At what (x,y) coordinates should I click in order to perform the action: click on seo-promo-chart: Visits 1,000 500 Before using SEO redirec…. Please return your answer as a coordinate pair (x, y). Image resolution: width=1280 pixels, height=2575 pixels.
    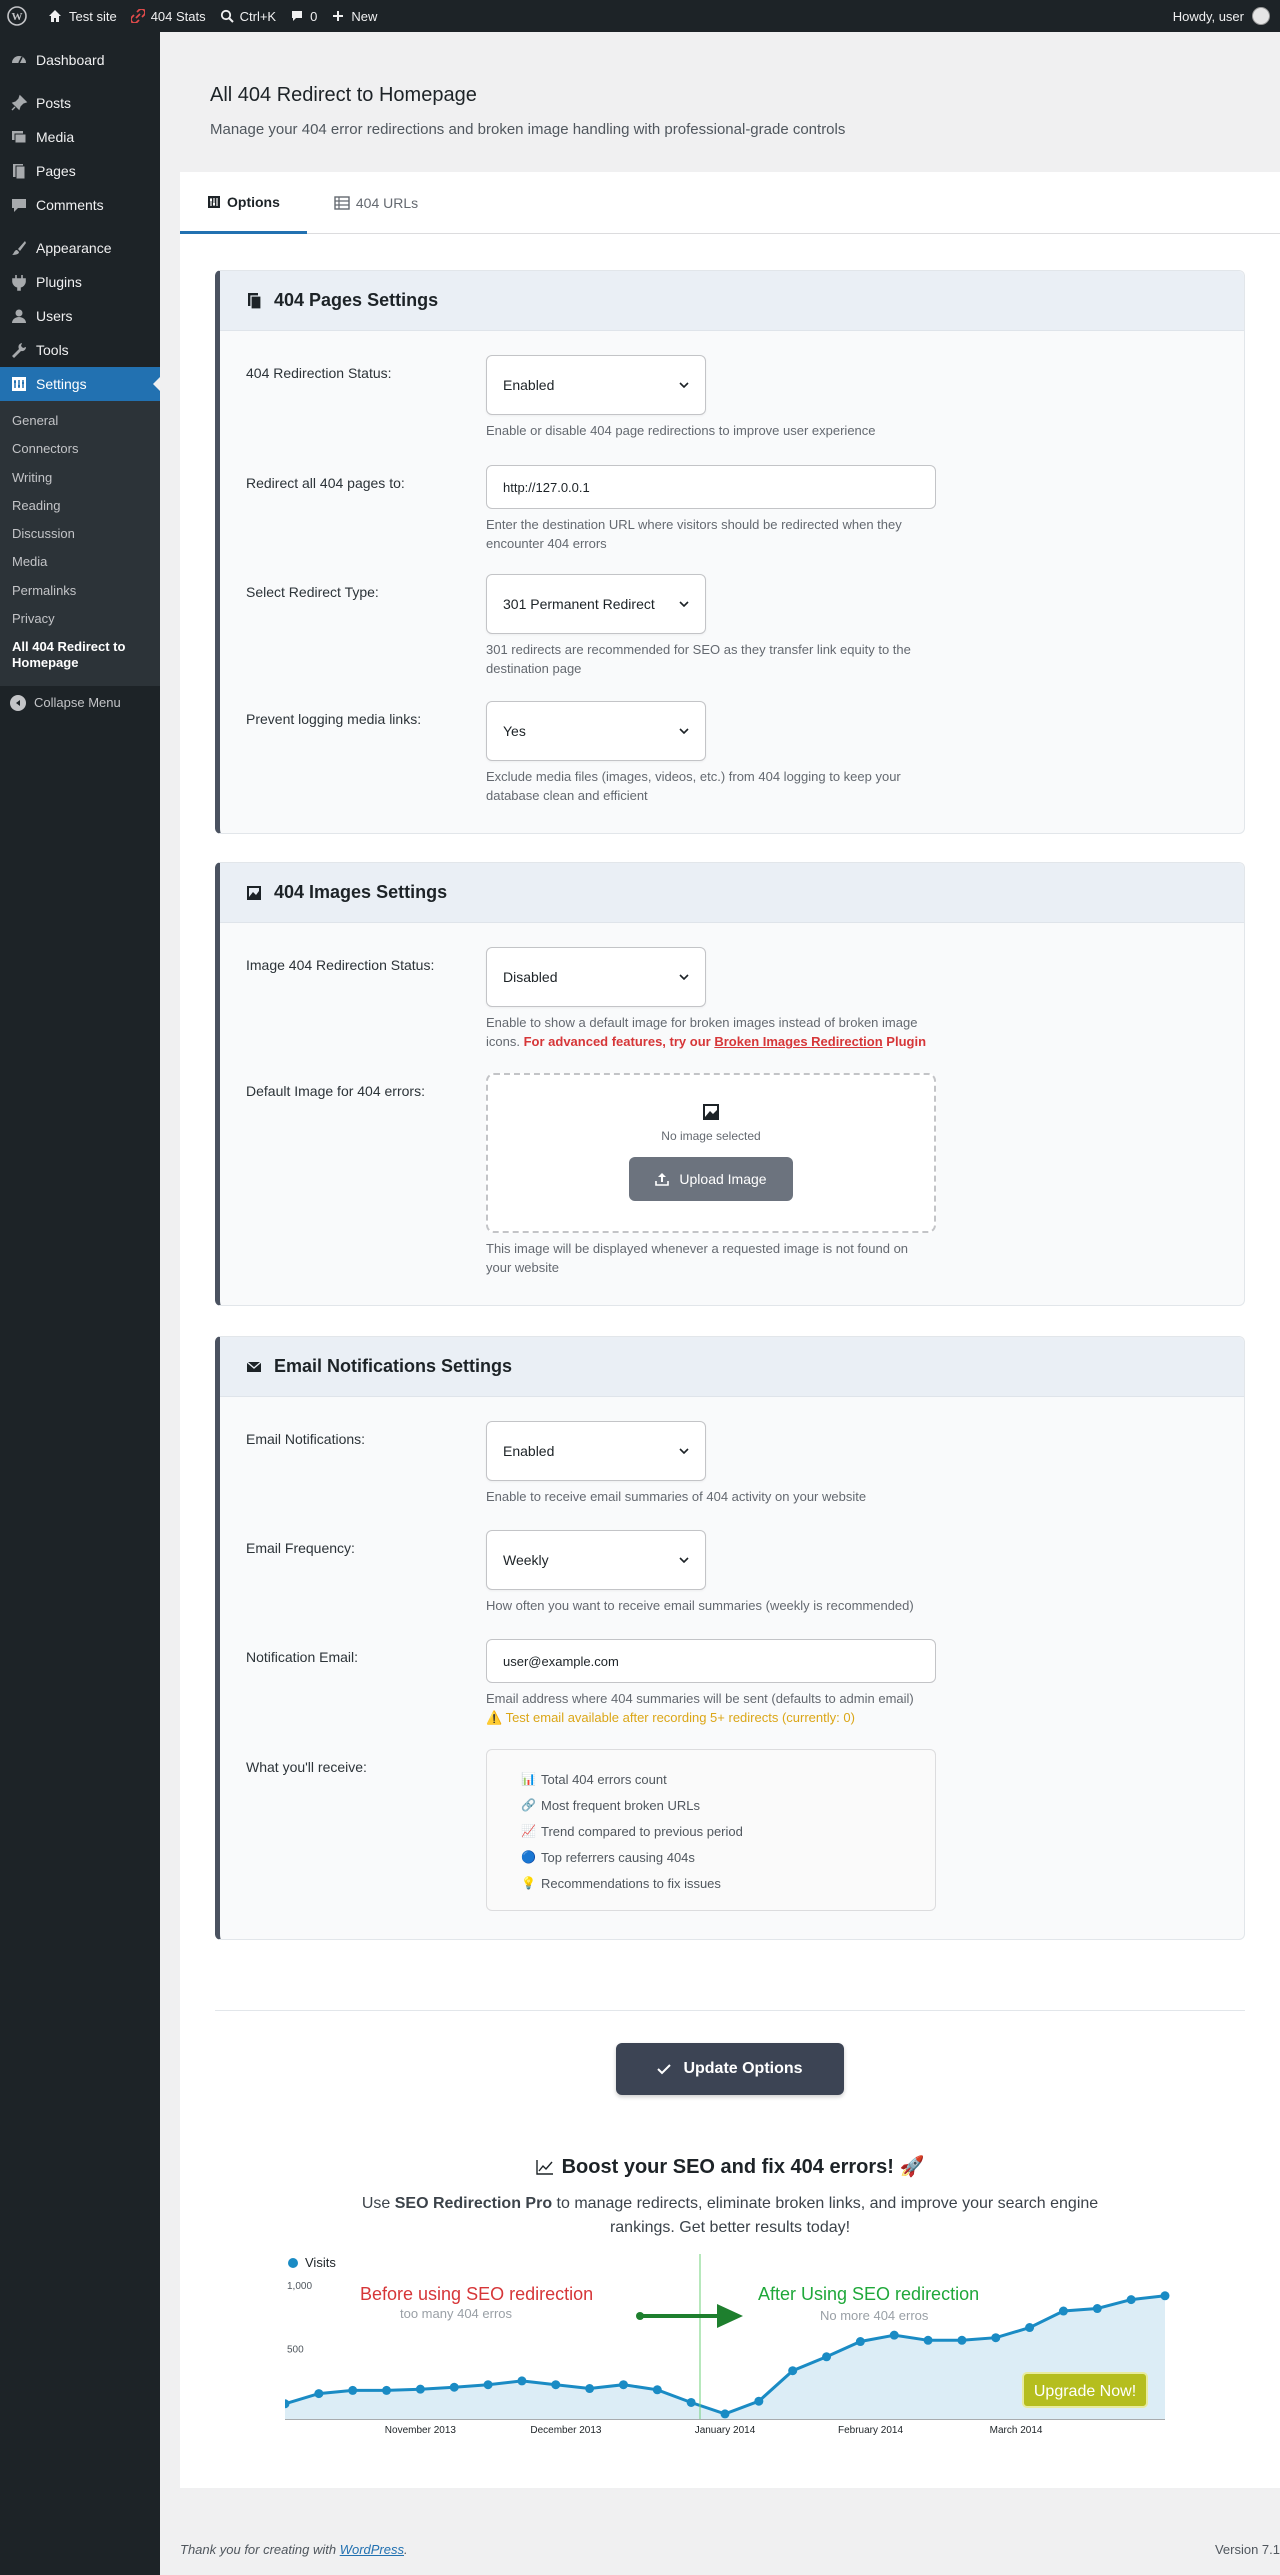
    Looking at the image, I should click on (730, 2346).